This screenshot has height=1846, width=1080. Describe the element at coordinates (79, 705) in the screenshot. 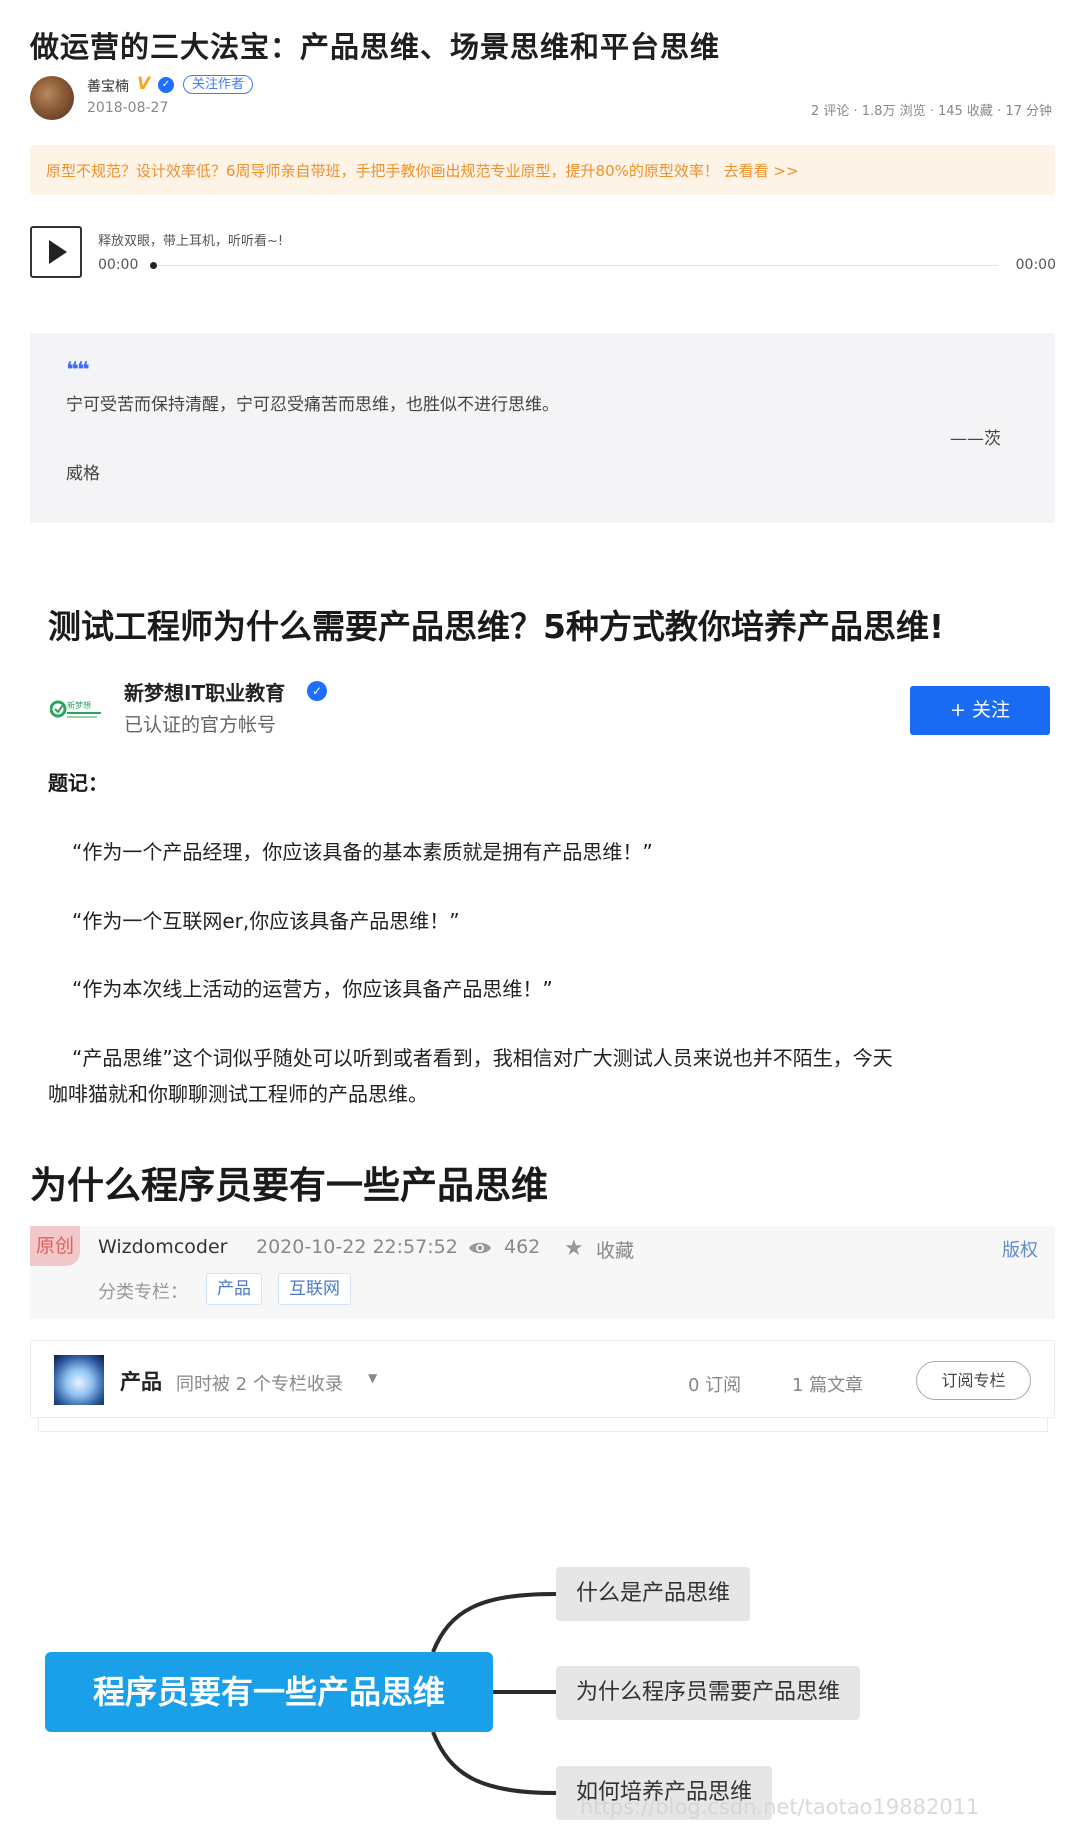

I see `logo-text: 新梦想` at that location.